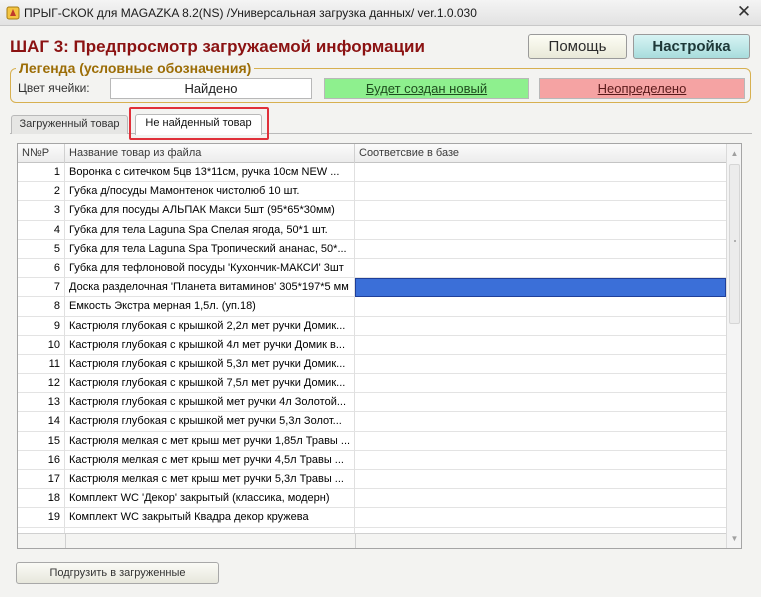 The width and height of the screenshot is (761, 597). What do you see at coordinates (41, 172) in the screenshot?
I see `row-number: 1` at bounding box center [41, 172].